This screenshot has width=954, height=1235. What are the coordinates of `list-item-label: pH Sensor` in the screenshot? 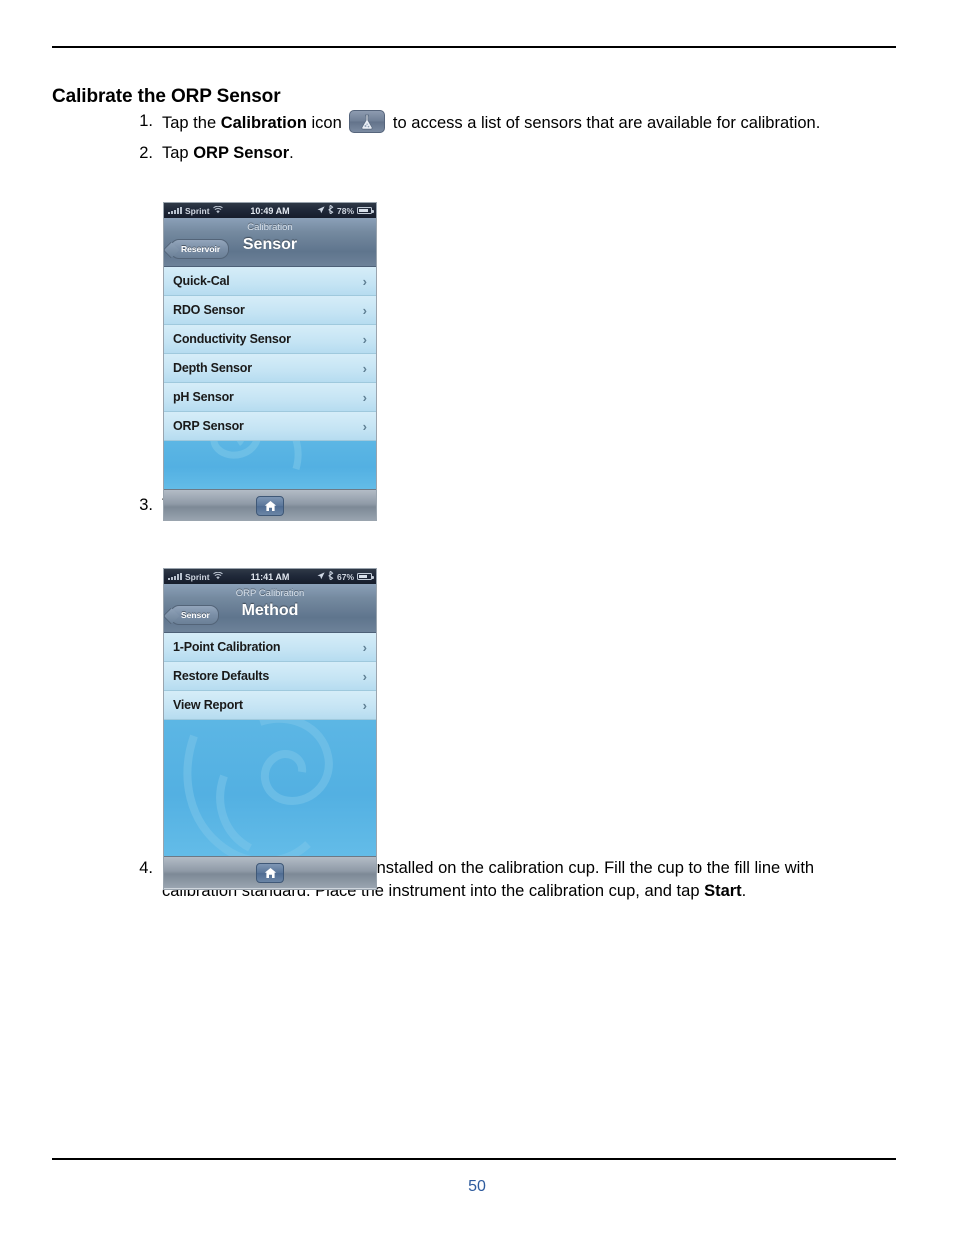 It's located at (203, 397).